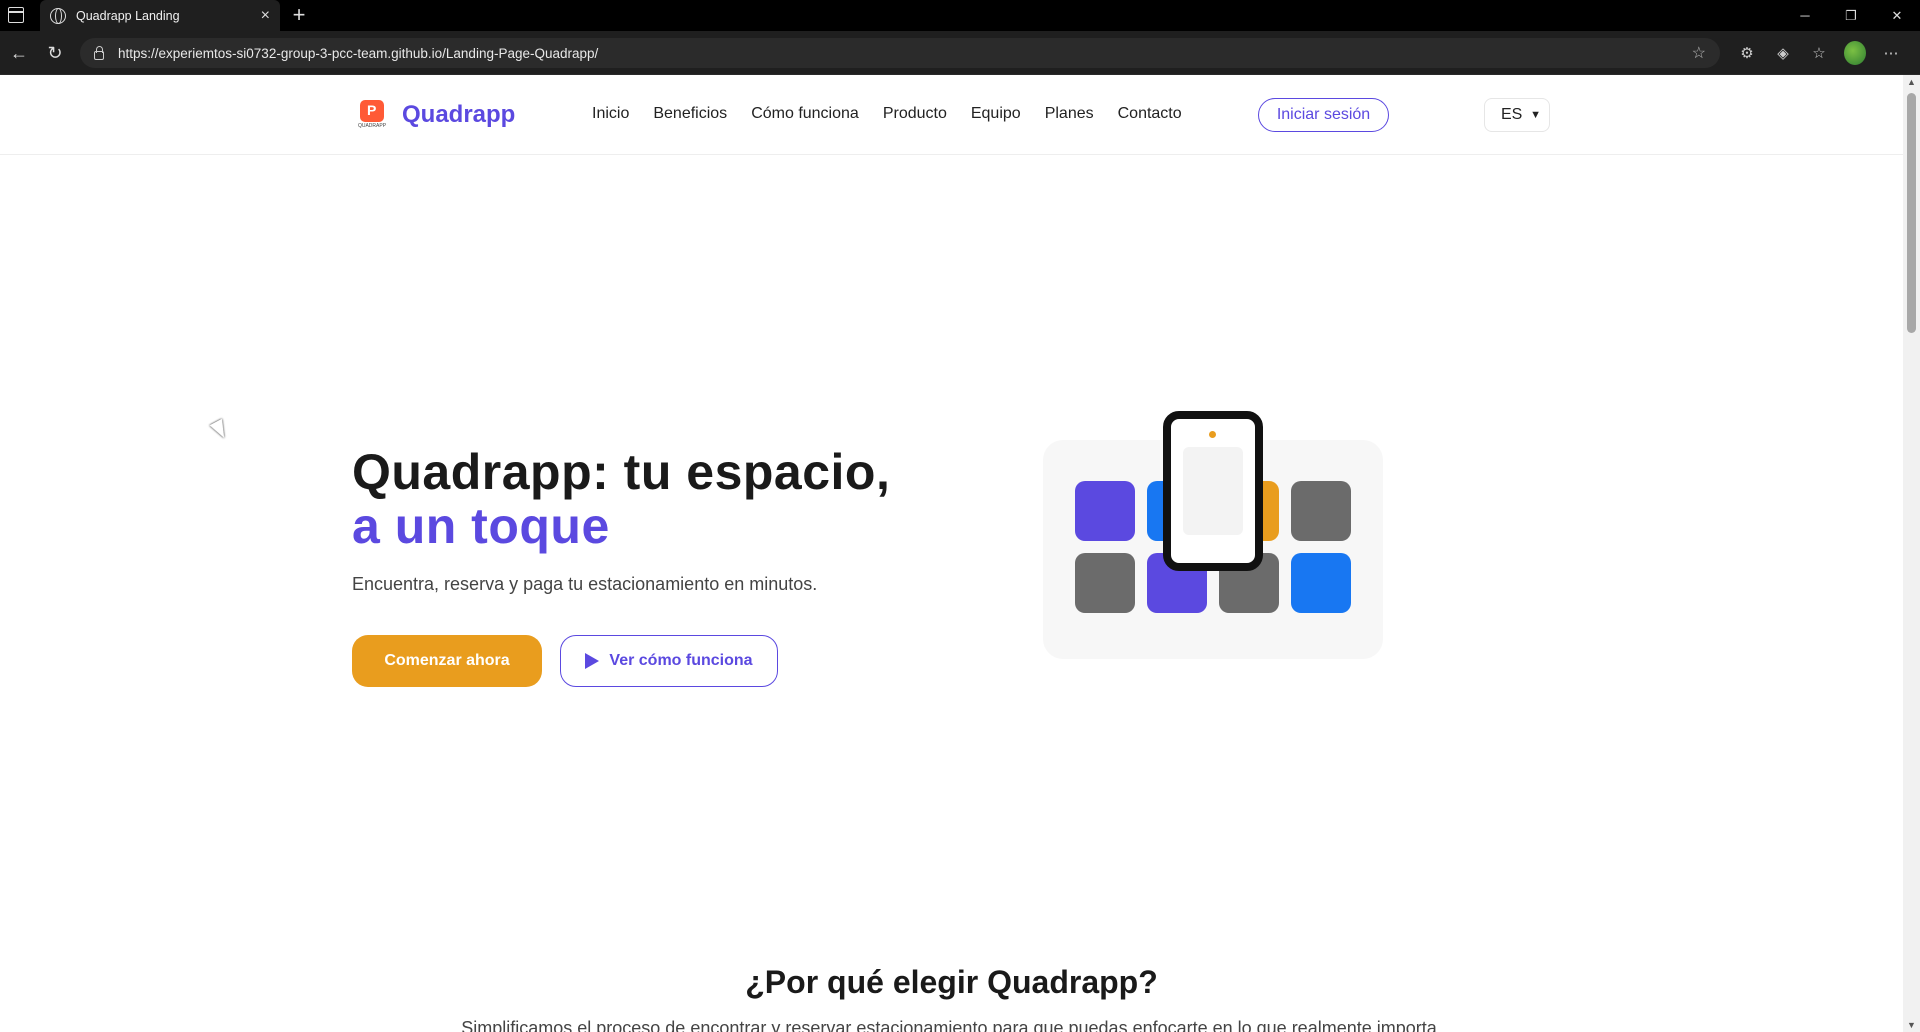  I want to click on globe-icon, so click(58, 15).